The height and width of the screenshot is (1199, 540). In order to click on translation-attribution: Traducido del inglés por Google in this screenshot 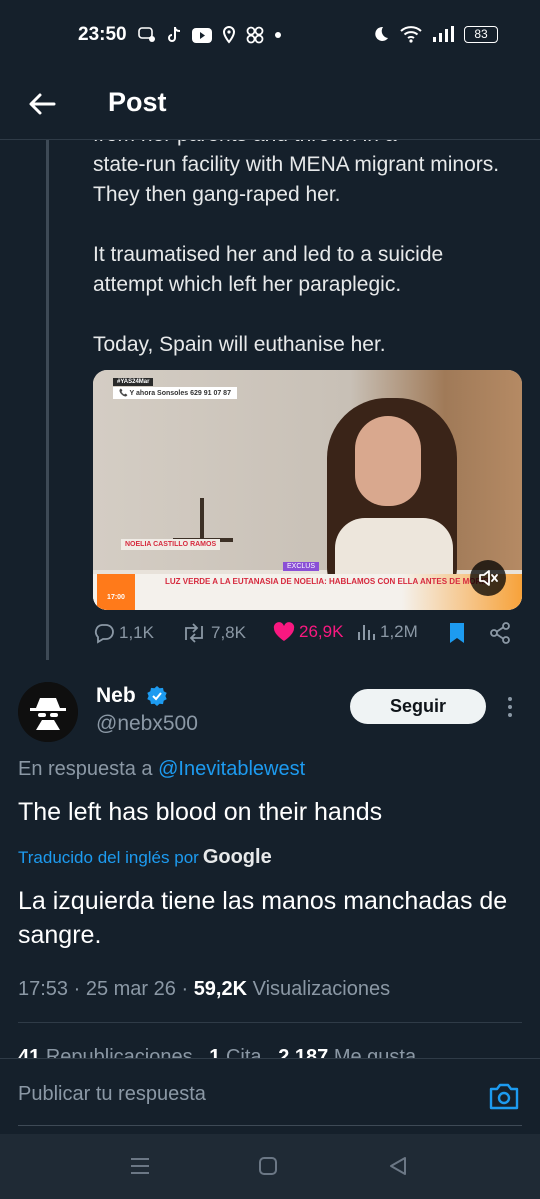, I will do `click(145, 857)`.